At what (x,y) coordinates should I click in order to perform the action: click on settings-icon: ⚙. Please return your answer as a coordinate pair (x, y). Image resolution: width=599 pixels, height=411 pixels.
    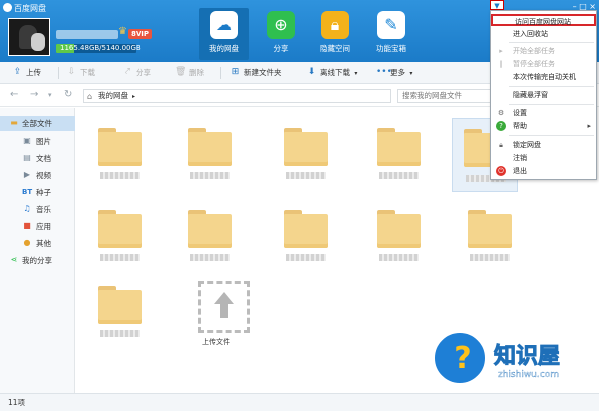
    Looking at the image, I should click on (501, 113).